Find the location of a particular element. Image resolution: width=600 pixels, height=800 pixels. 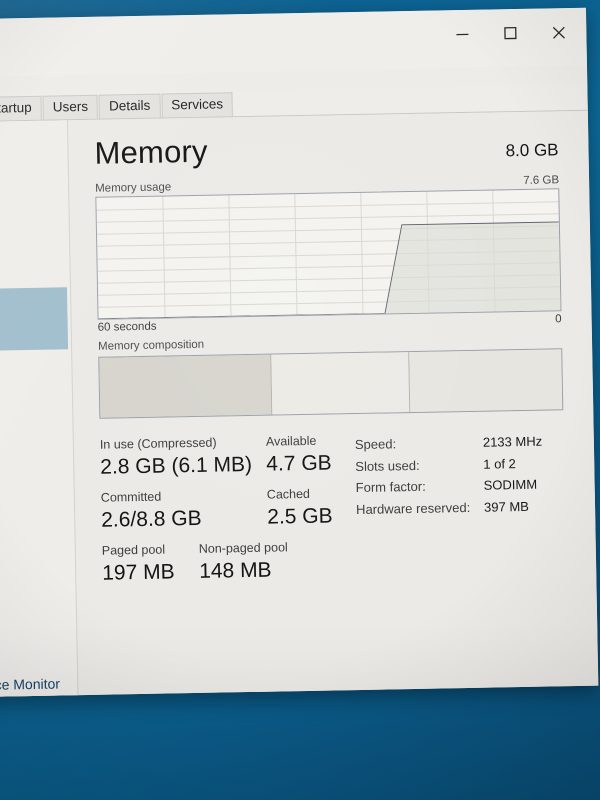

stat-value: 1 of 2 is located at coordinates (499, 463).